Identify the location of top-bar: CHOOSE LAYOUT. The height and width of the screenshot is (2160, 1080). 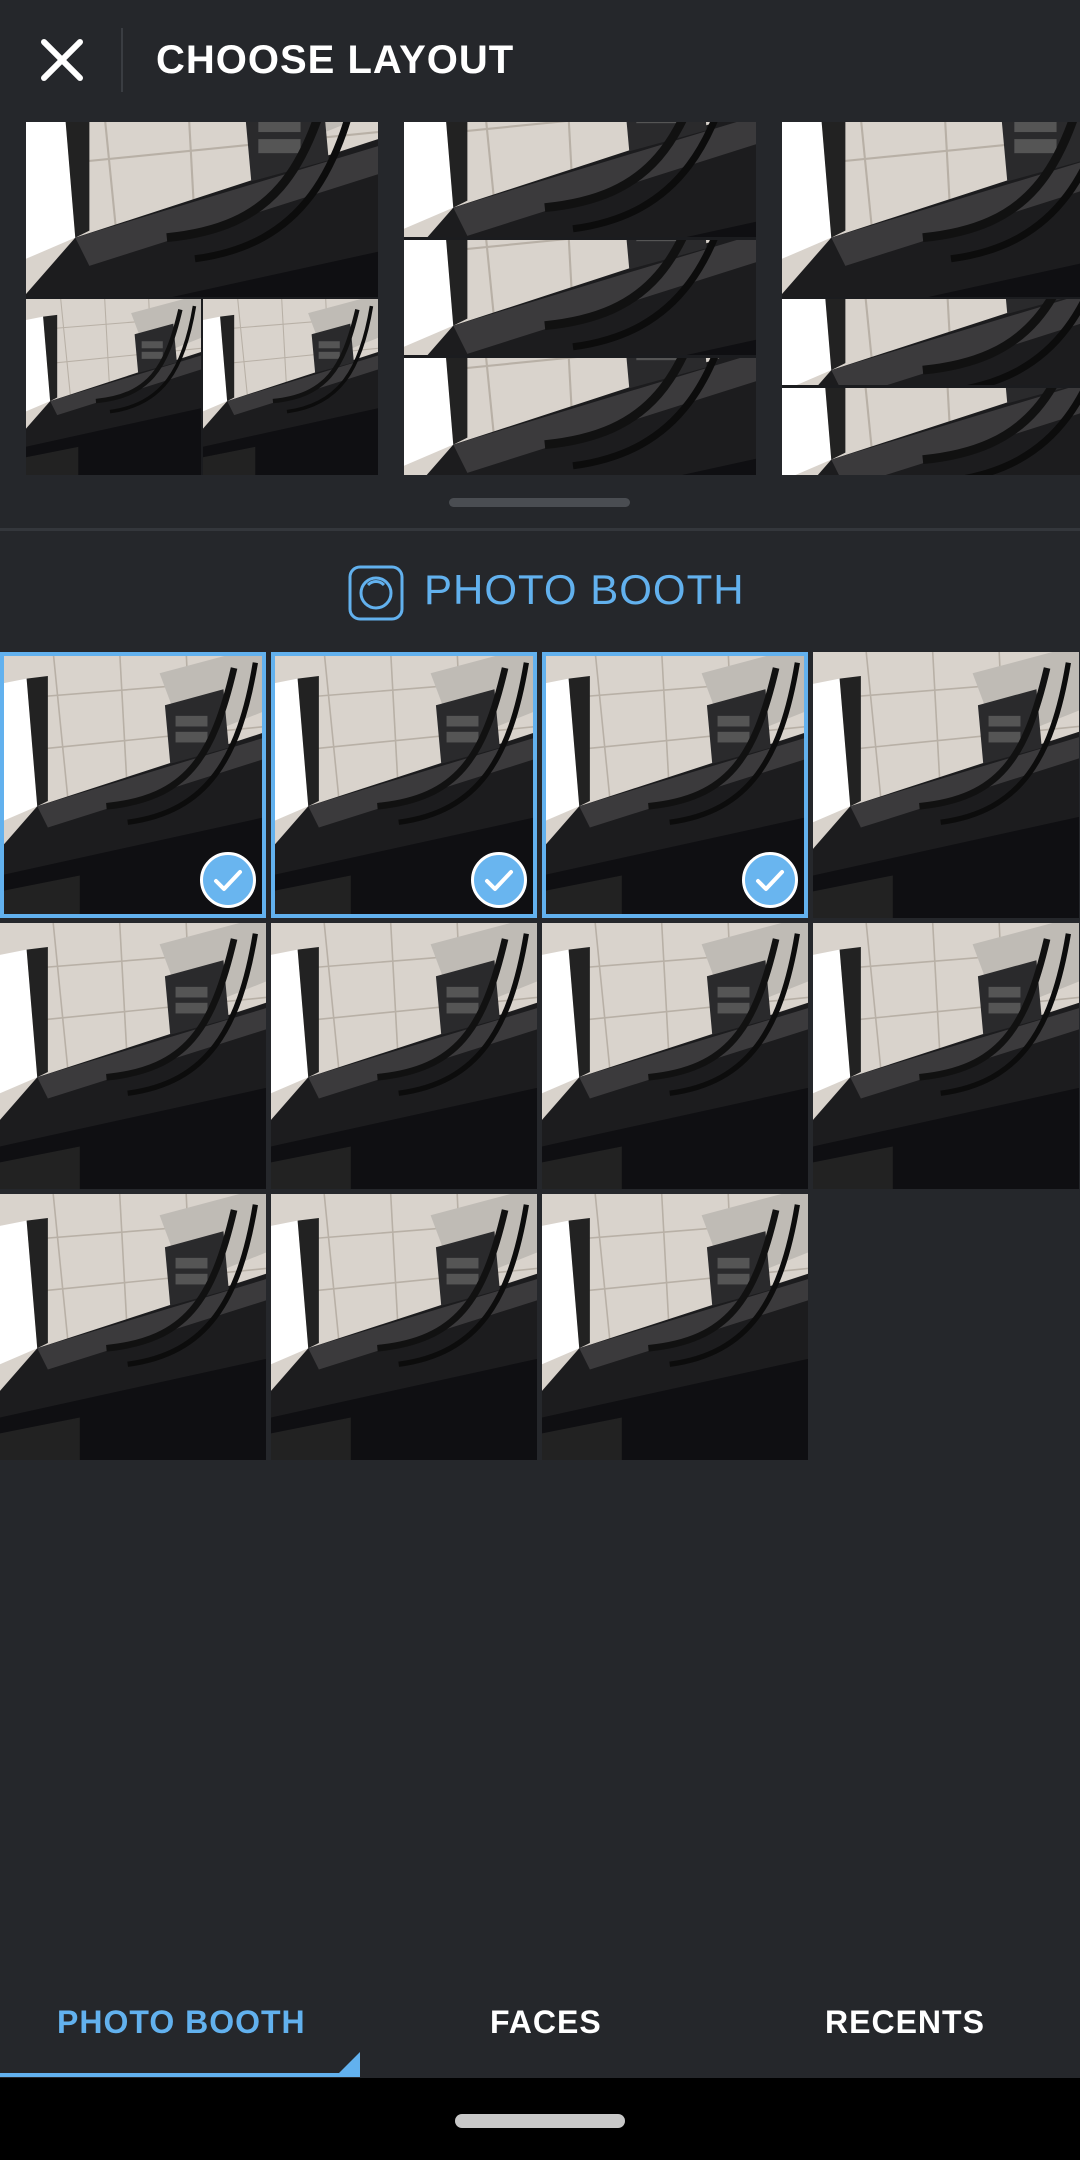
(540, 61).